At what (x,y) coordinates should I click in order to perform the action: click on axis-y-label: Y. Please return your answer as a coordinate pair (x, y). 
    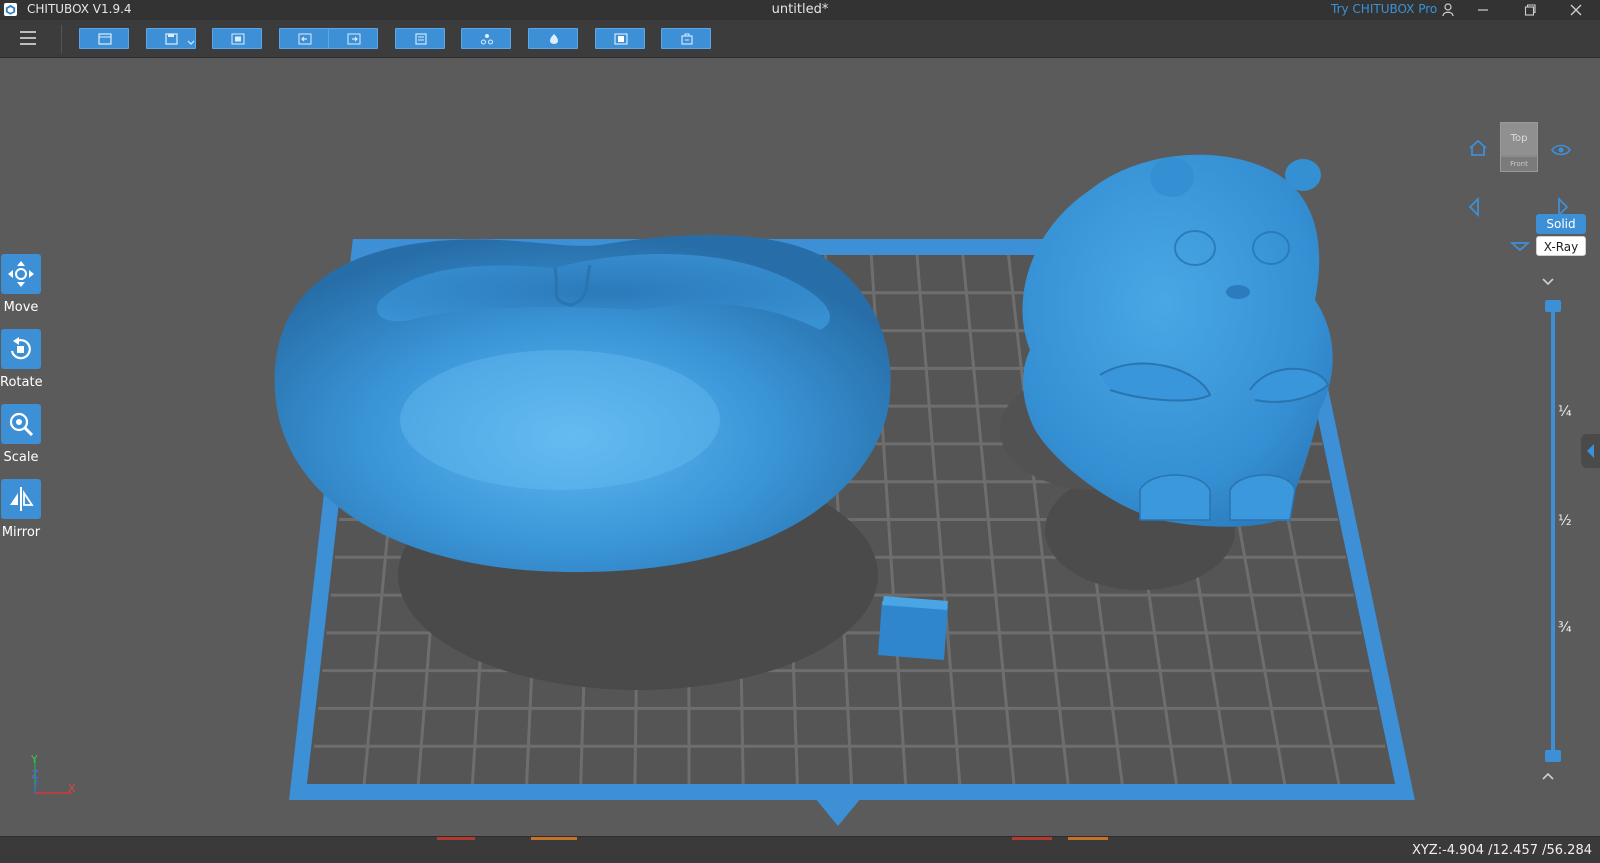
    Looking at the image, I should click on (34, 759).